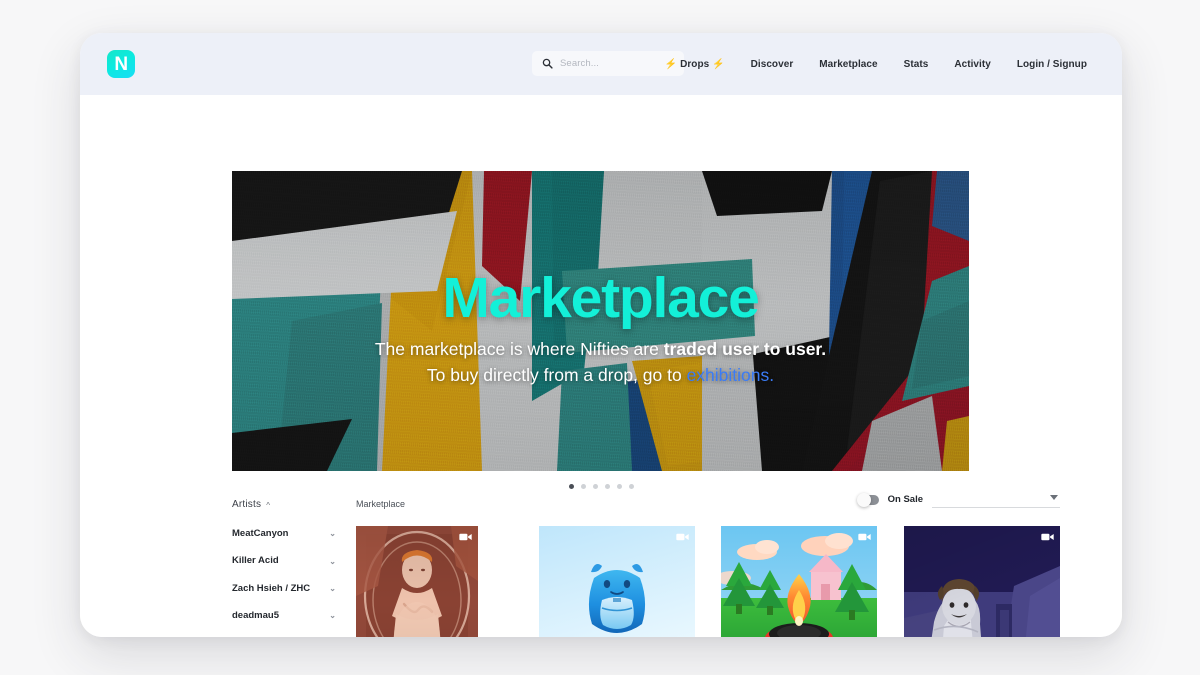 The image size is (1200, 675). I want to click on sidebar-item-label: MeatCanyon, so click(260, 533).